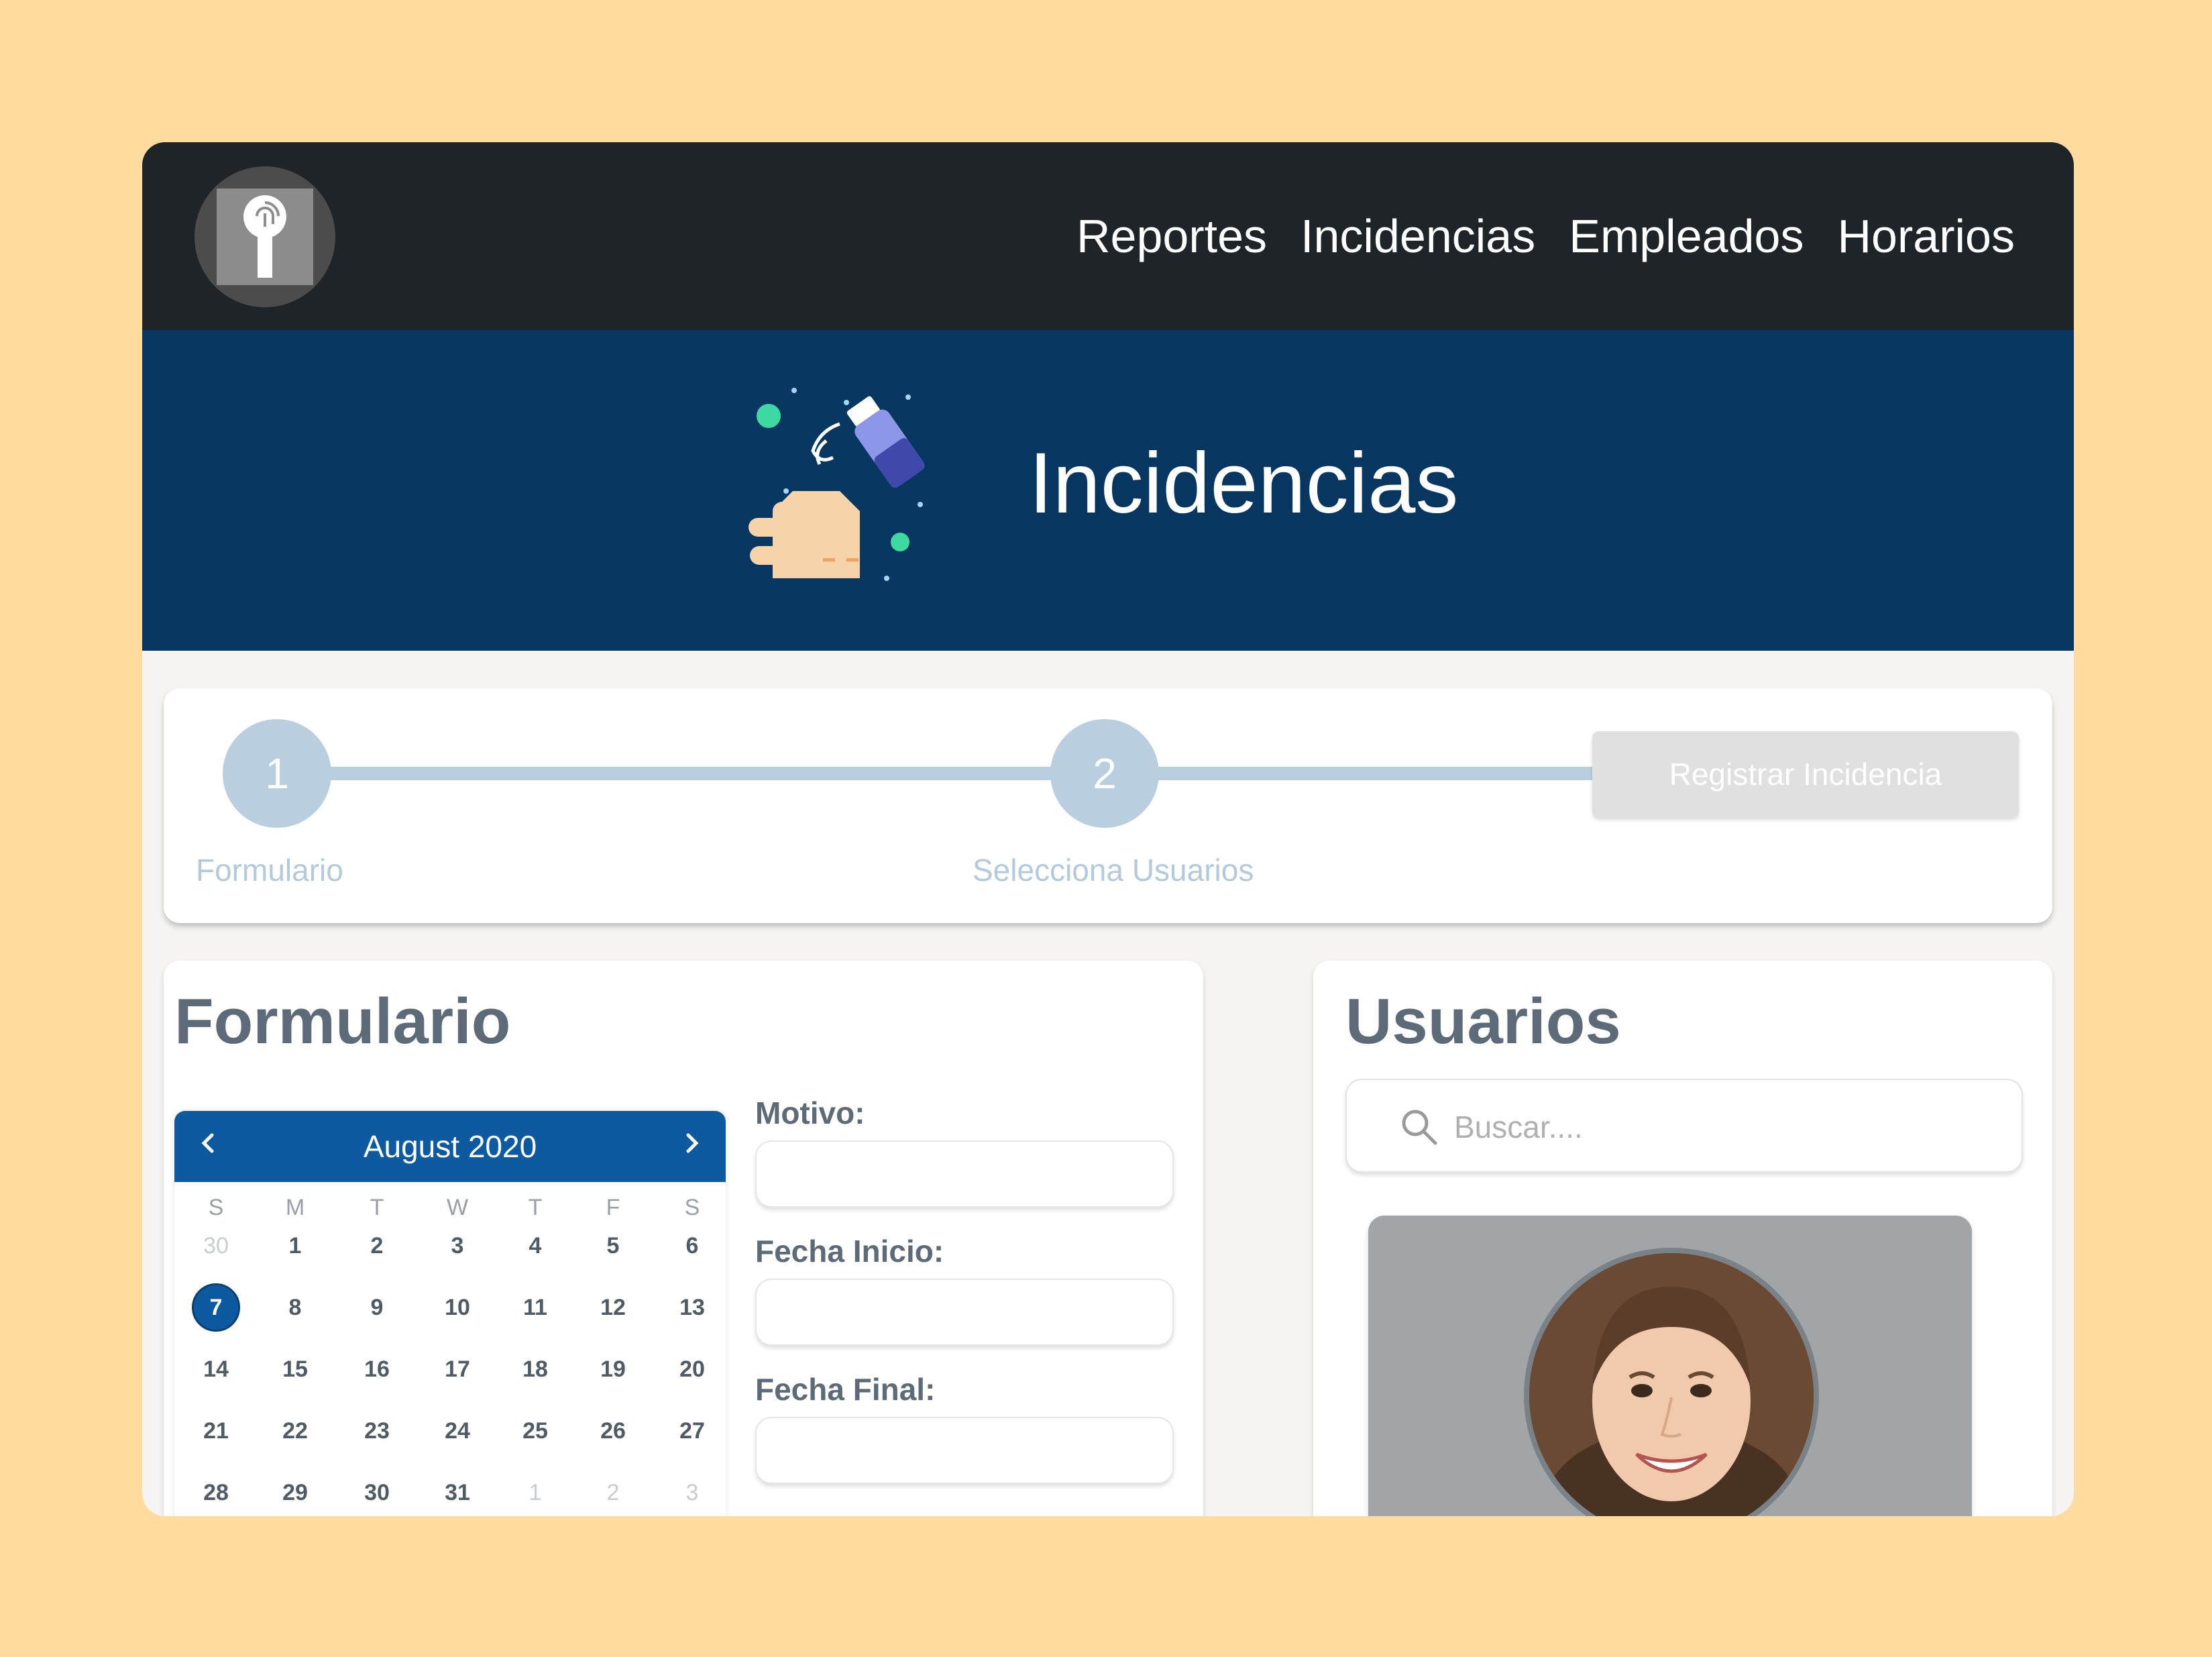 The height and width of the screenshot is (1657, 2212). I want to click on form-title: Formulario, so click(342, 1021).